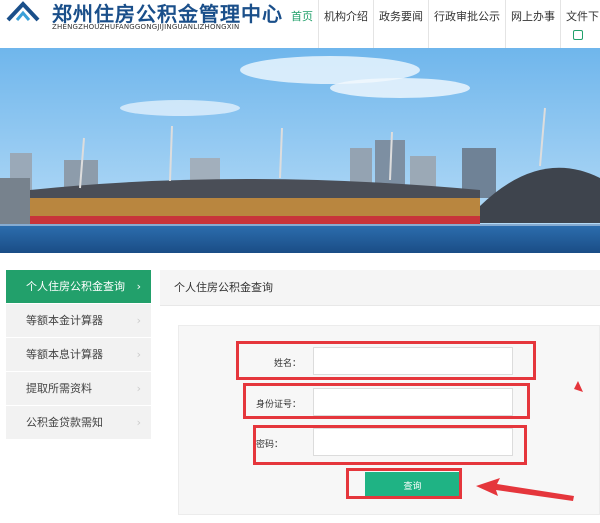 This screenshot has height=523, width=600. I want to click on nav-home: 首页, so click(302, 24).